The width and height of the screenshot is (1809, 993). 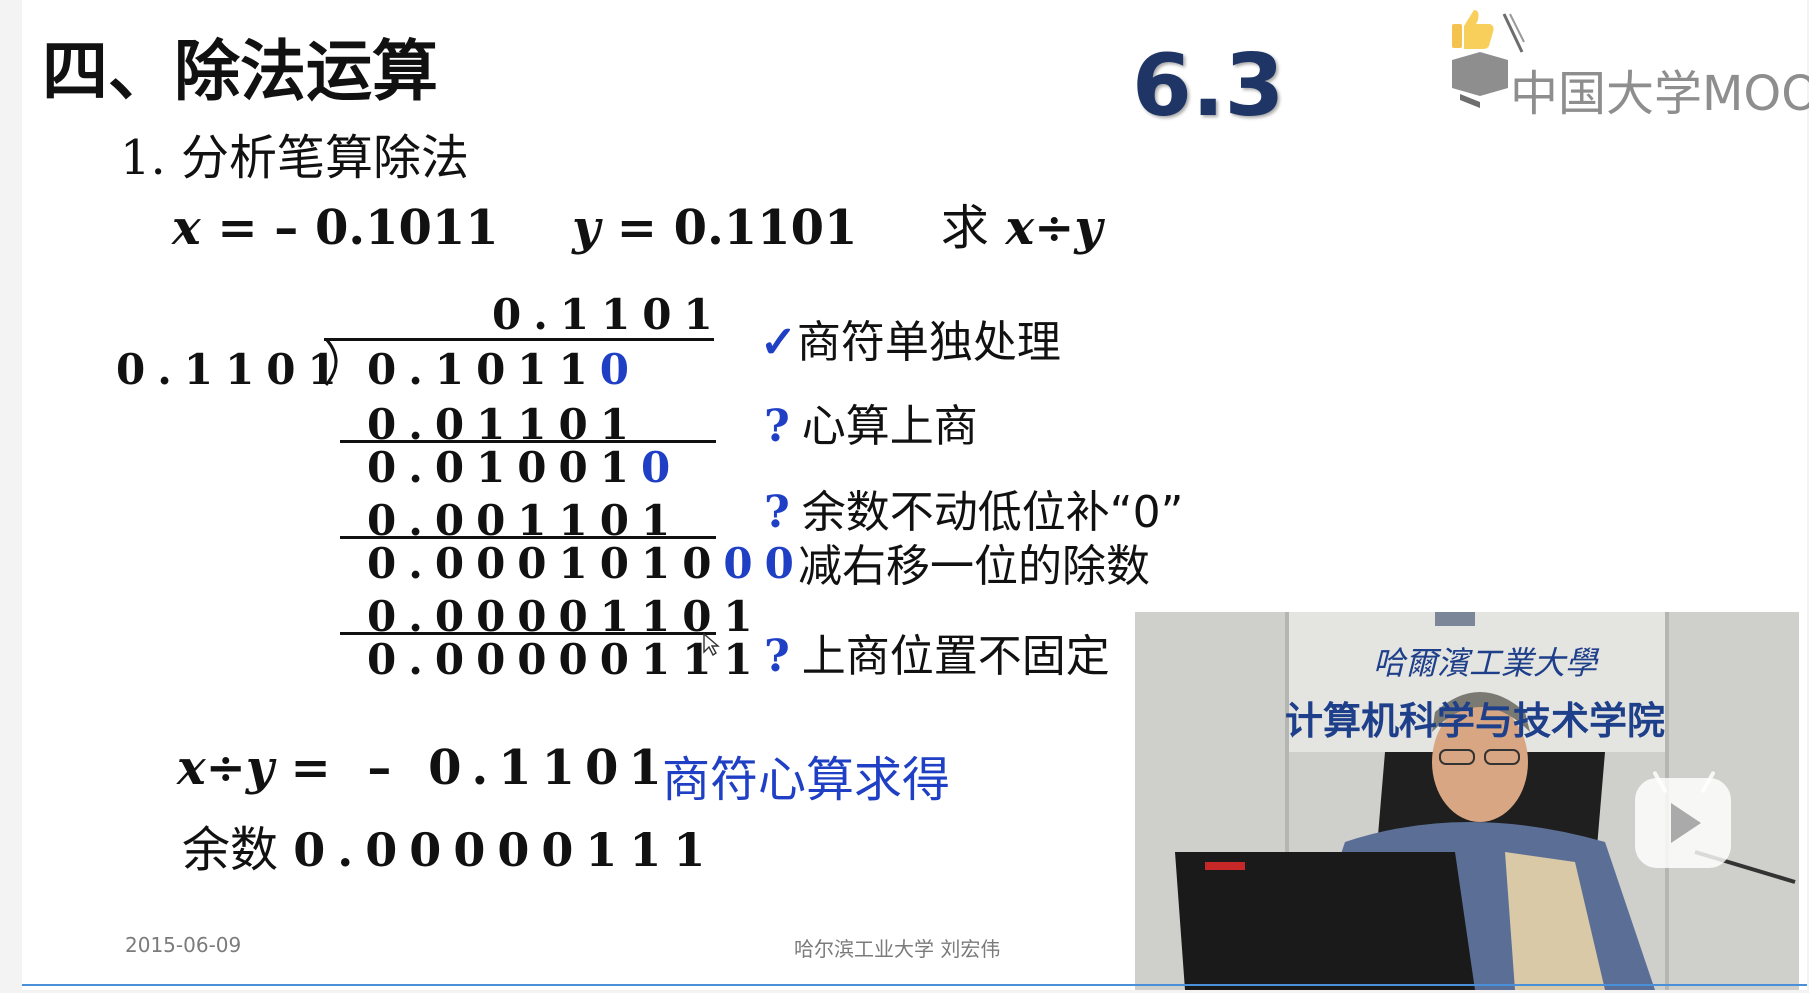 I want to click on mooc-brand-text: 中国大学MOOC, so click(x=1659, y=94).